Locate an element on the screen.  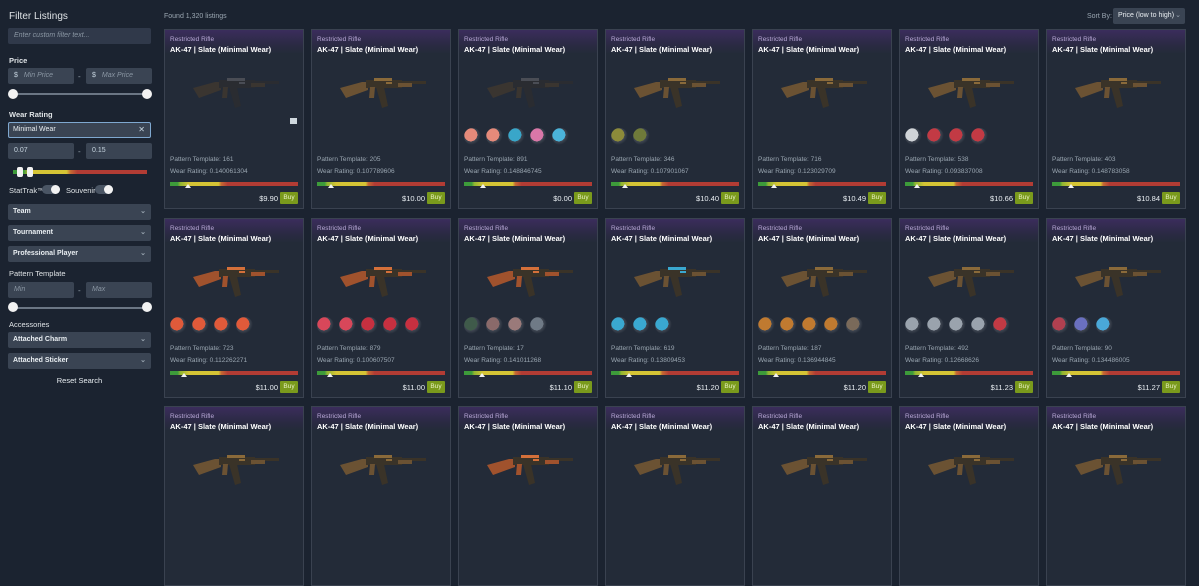
price-slider-min-handle is located at coordinates (13, 94).